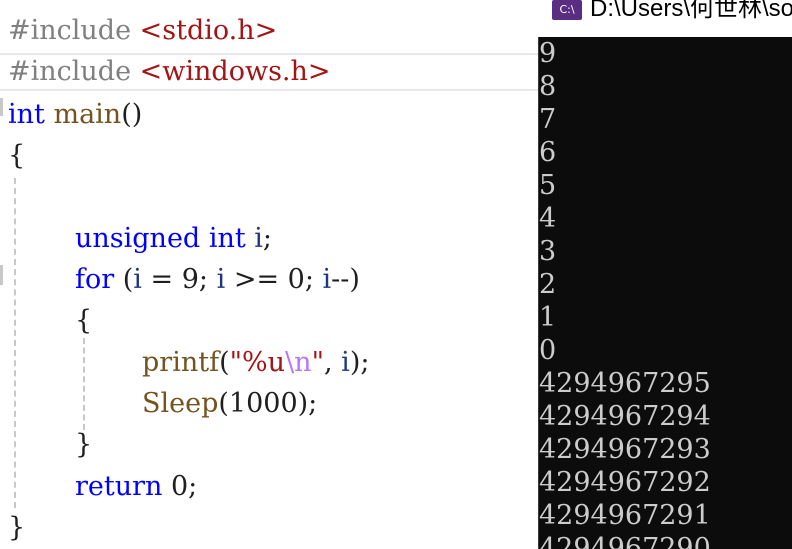  I want to click on console-output-line: 5, so click(548, 185).